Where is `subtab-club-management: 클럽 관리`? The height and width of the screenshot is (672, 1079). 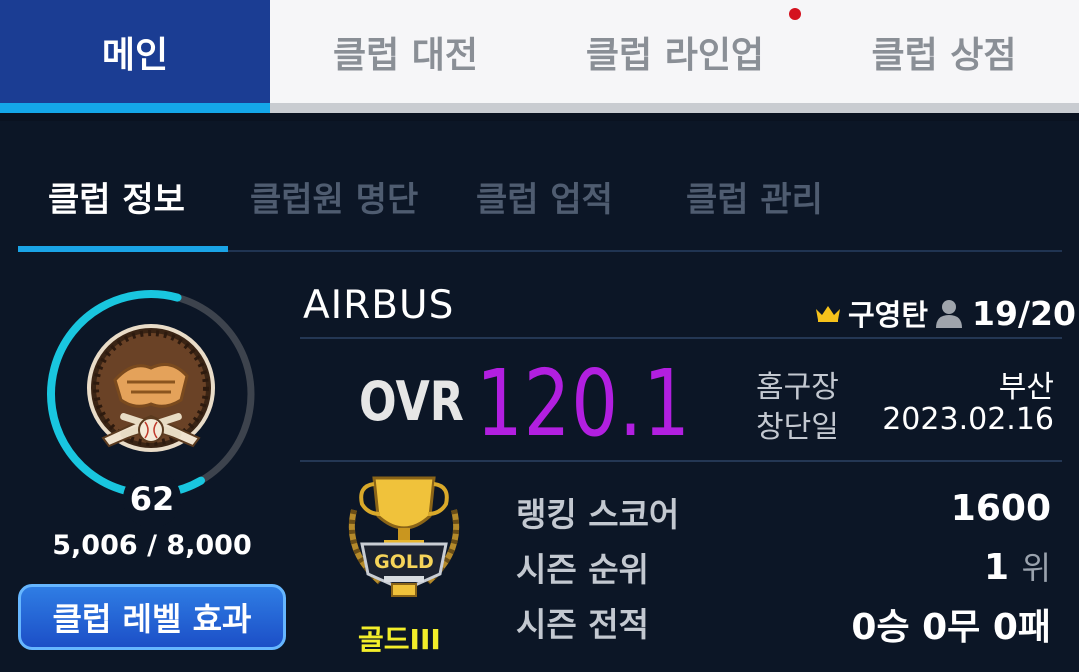
subtab-club-management: 클럽 관리 is located at coordinates (754, 196).